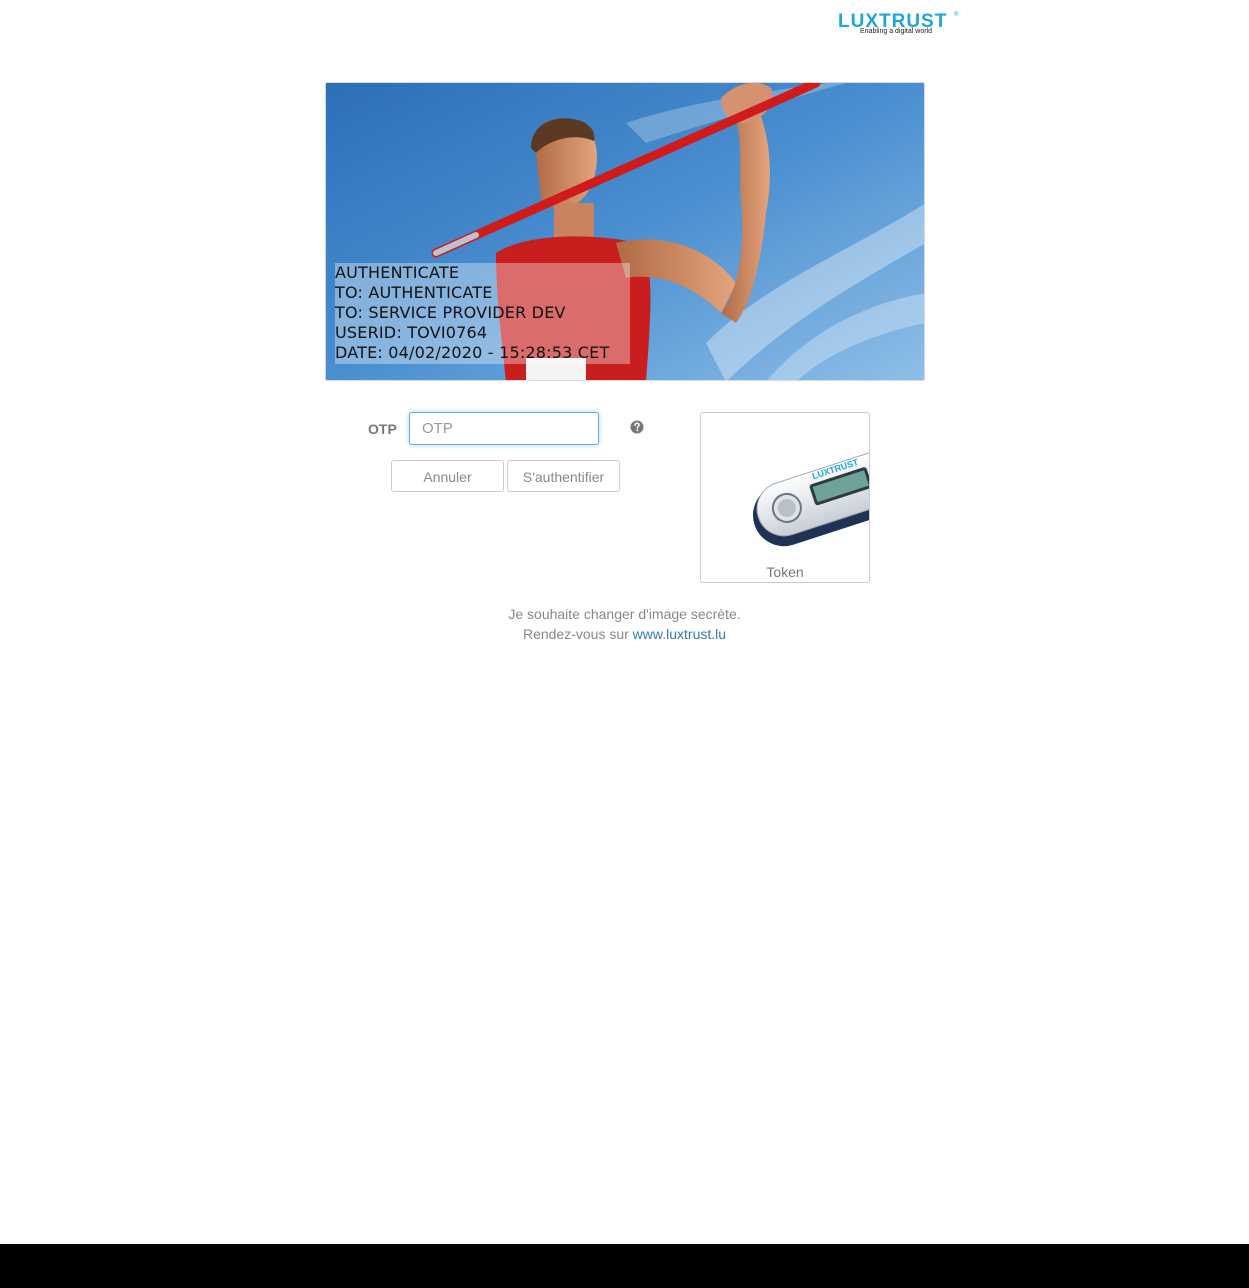 This screenshot has height=1288, width=1249. I want to click on registered-mark: ®, so click(956, 15).